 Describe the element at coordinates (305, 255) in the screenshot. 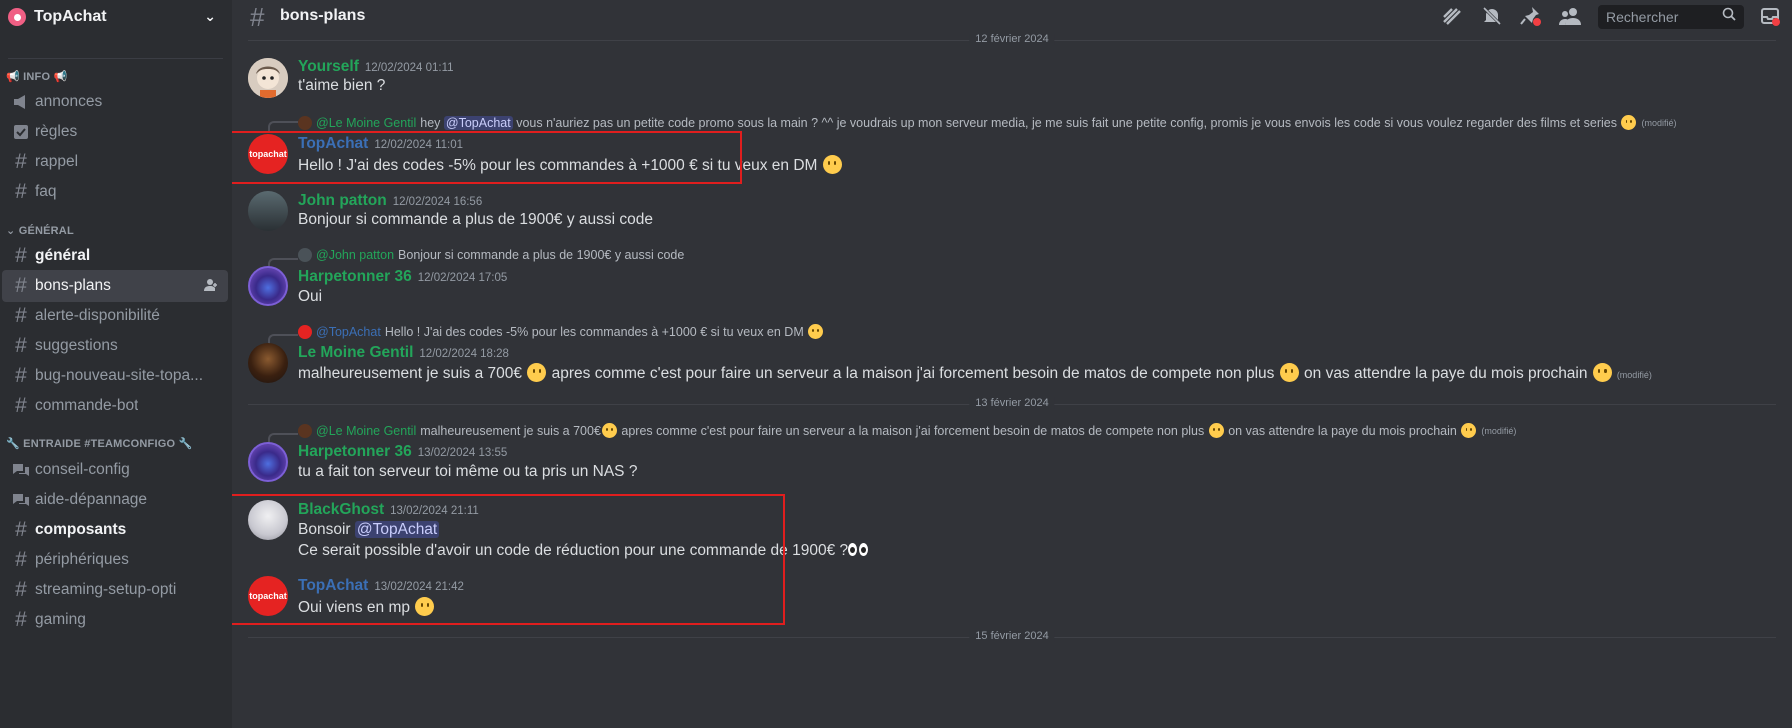

I see `reply-avatar` at that location.